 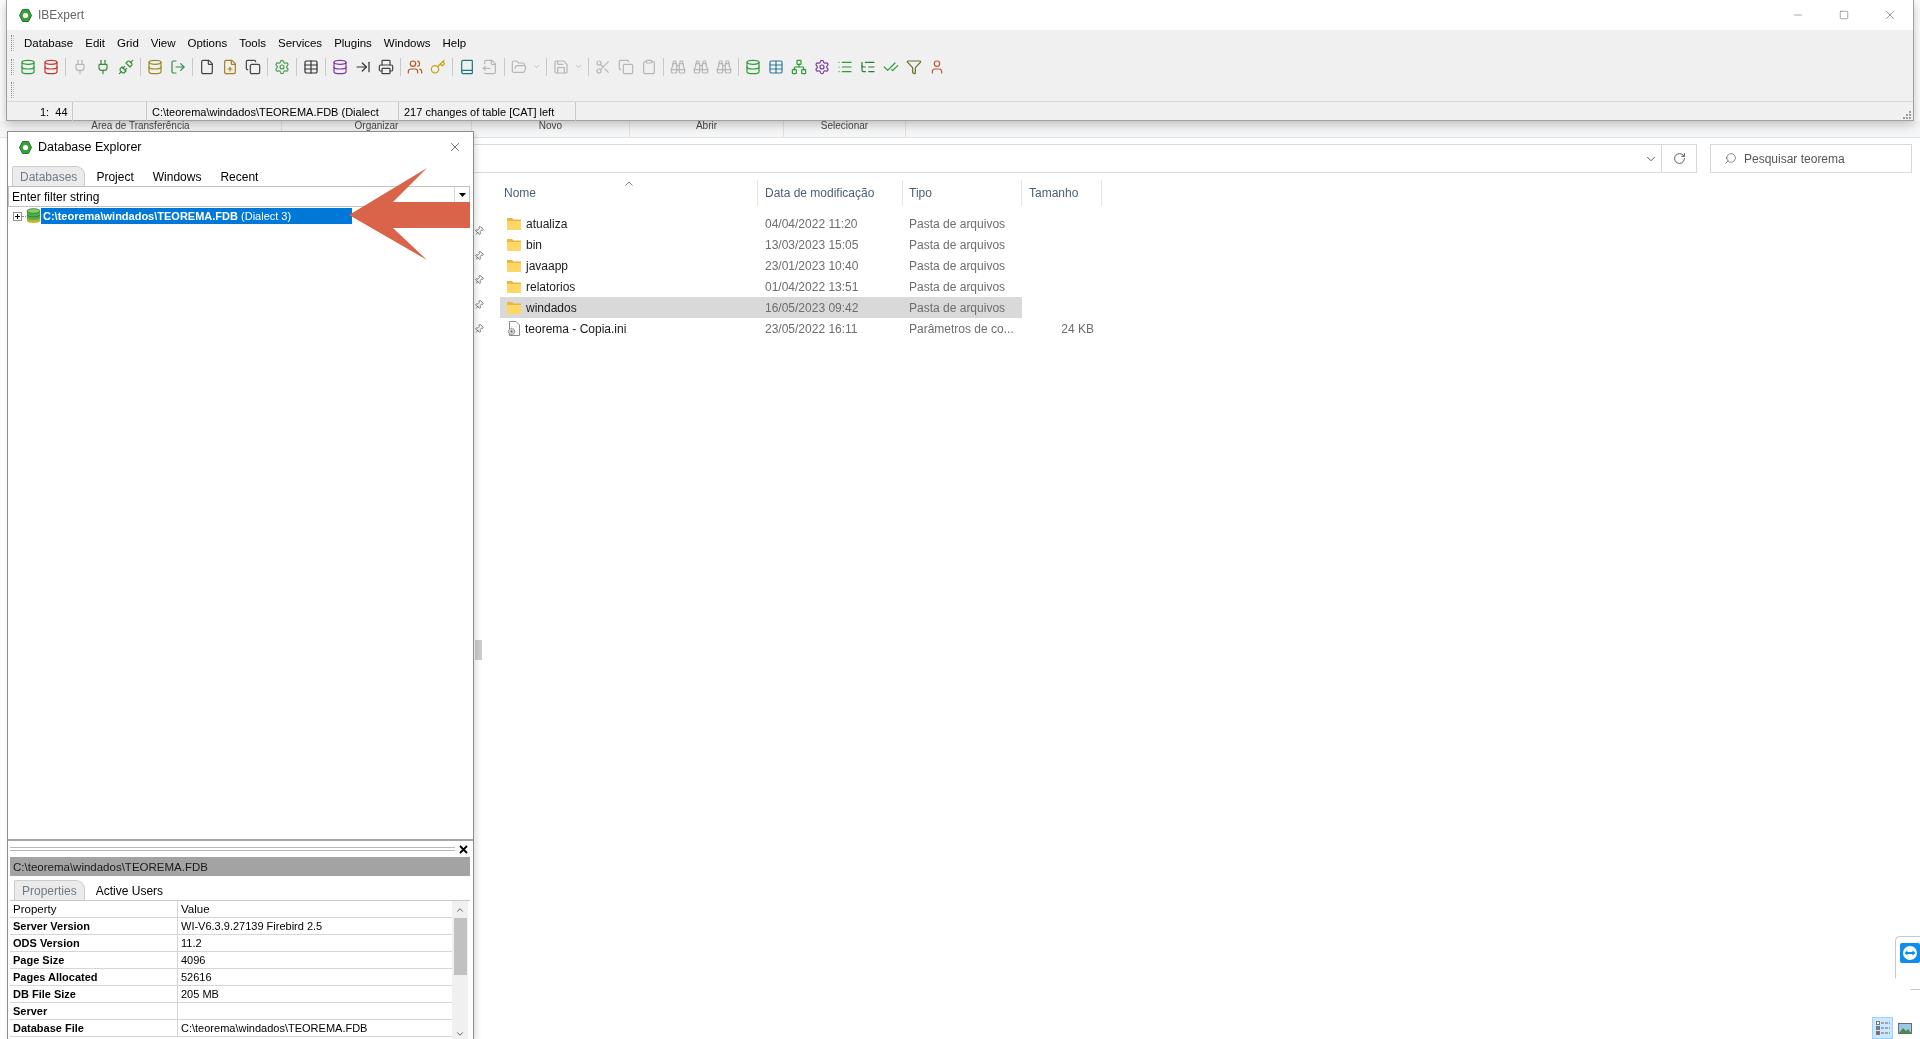 I want to click on arrow-icon, so click(x=409, y=214).